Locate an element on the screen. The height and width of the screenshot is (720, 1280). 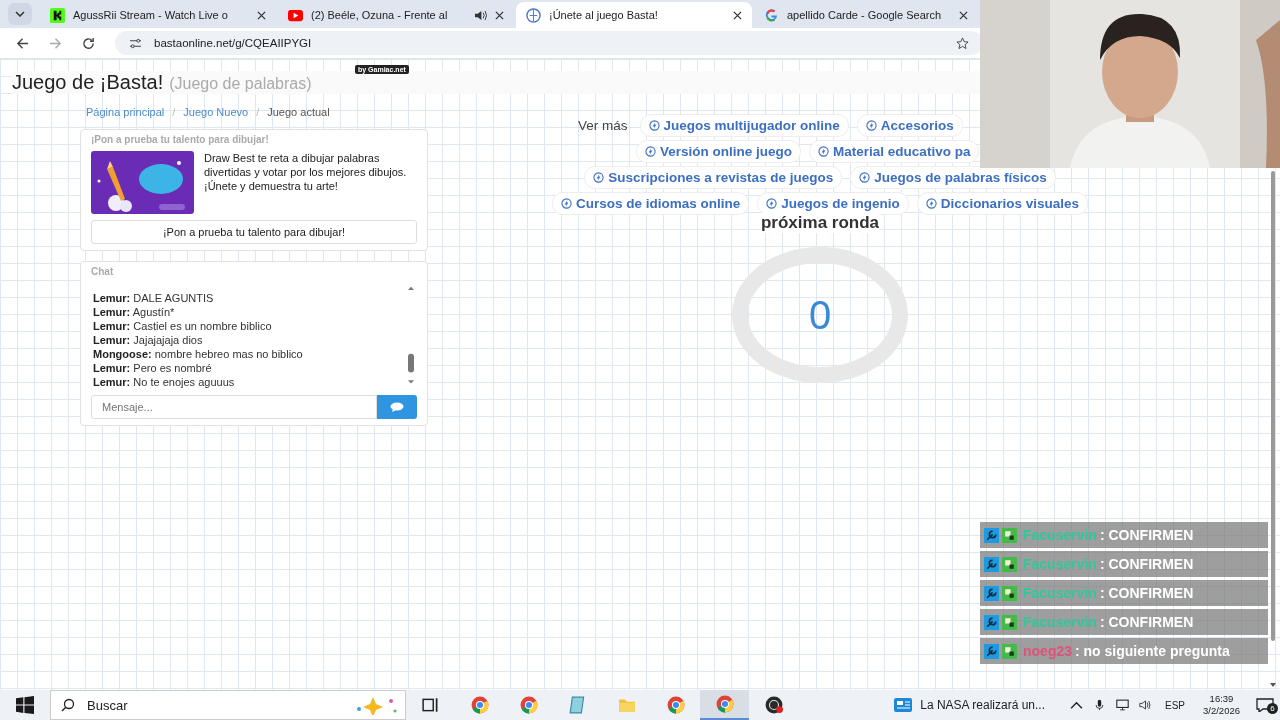
tab-title: apellido Carde - Google Search is located at coordinates (865, 15).